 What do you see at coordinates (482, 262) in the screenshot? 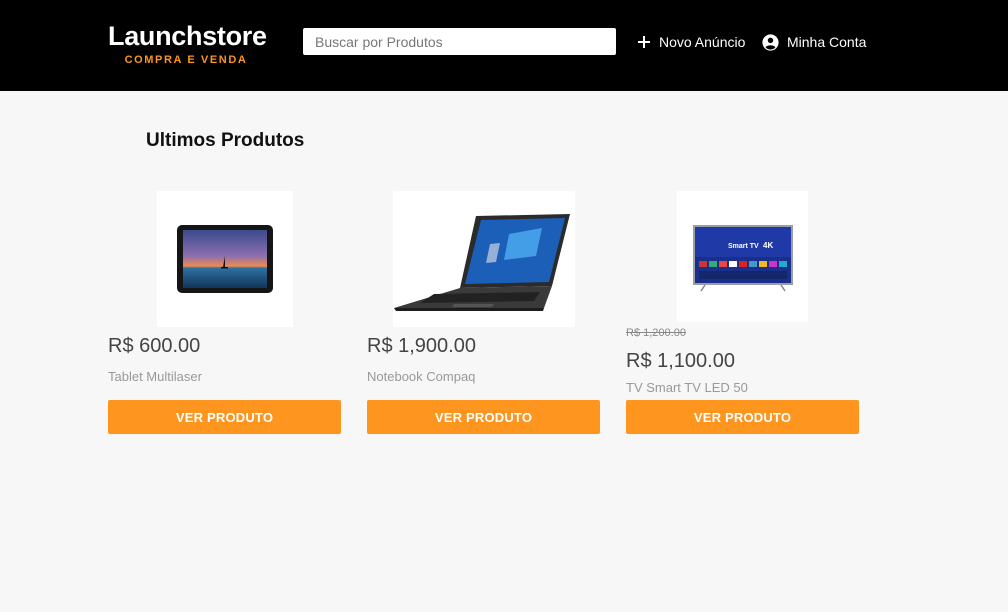
I see `laptop-image-icon` at bounding box center [482, 262].